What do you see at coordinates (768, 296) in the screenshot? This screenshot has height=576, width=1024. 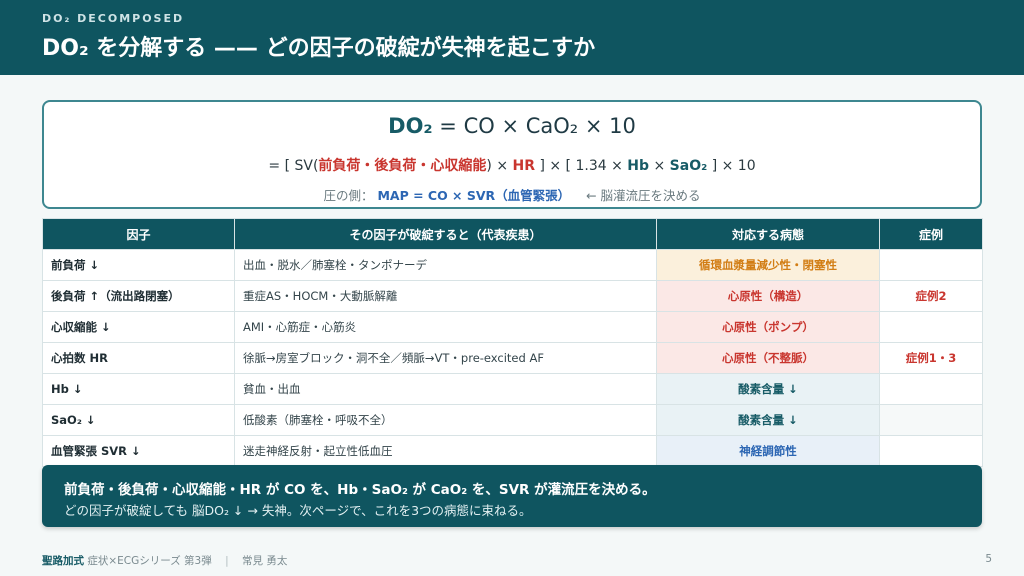 I see `state-cell: 心原性（構造）` at bounding box center [768, 296].